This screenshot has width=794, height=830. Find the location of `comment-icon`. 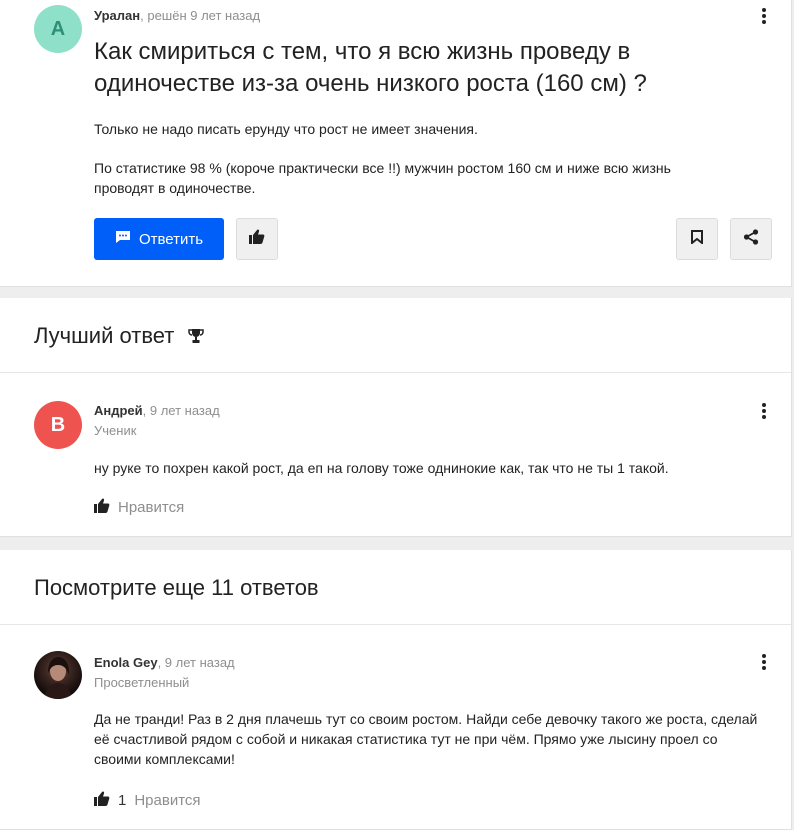

comment-icon is located at coordinates (123, 239).